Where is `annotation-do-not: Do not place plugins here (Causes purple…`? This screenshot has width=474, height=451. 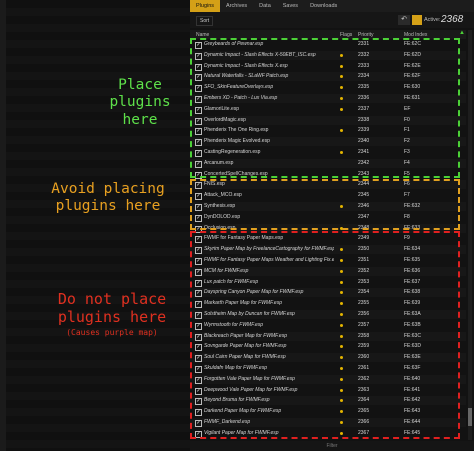 annotation-do-not: Do not place plugins here (Causes purple… is located at coordinates (112, 314).